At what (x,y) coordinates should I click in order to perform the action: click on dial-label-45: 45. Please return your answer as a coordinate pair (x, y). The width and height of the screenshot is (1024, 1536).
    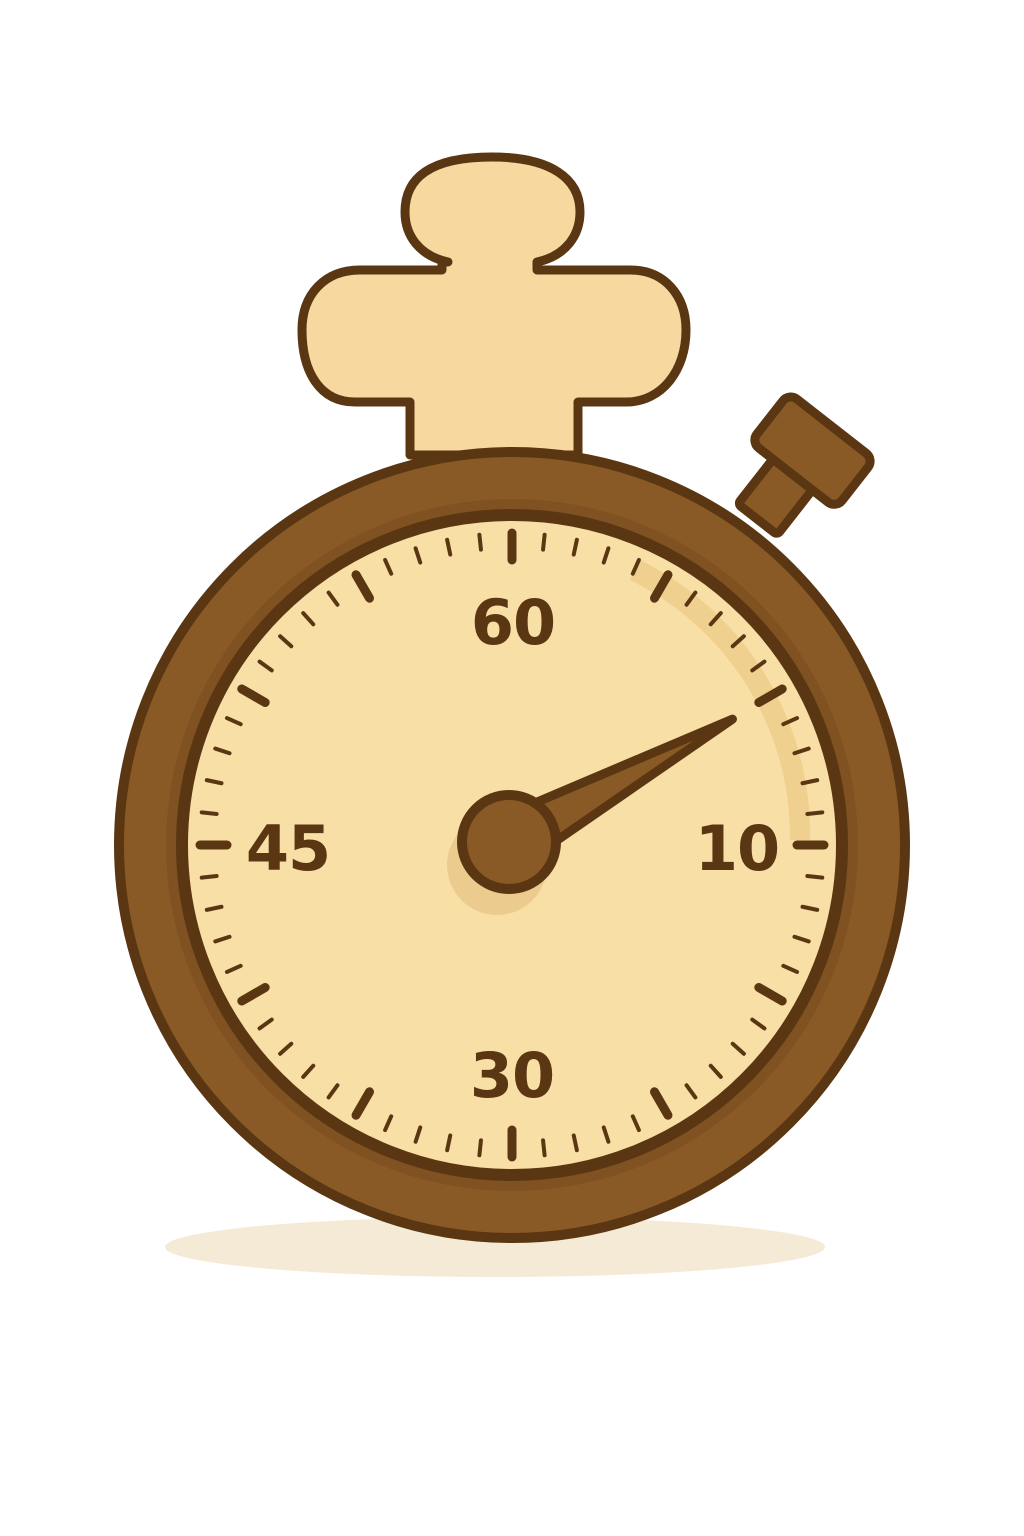
    Looking at the image, I should click on (288, 848).